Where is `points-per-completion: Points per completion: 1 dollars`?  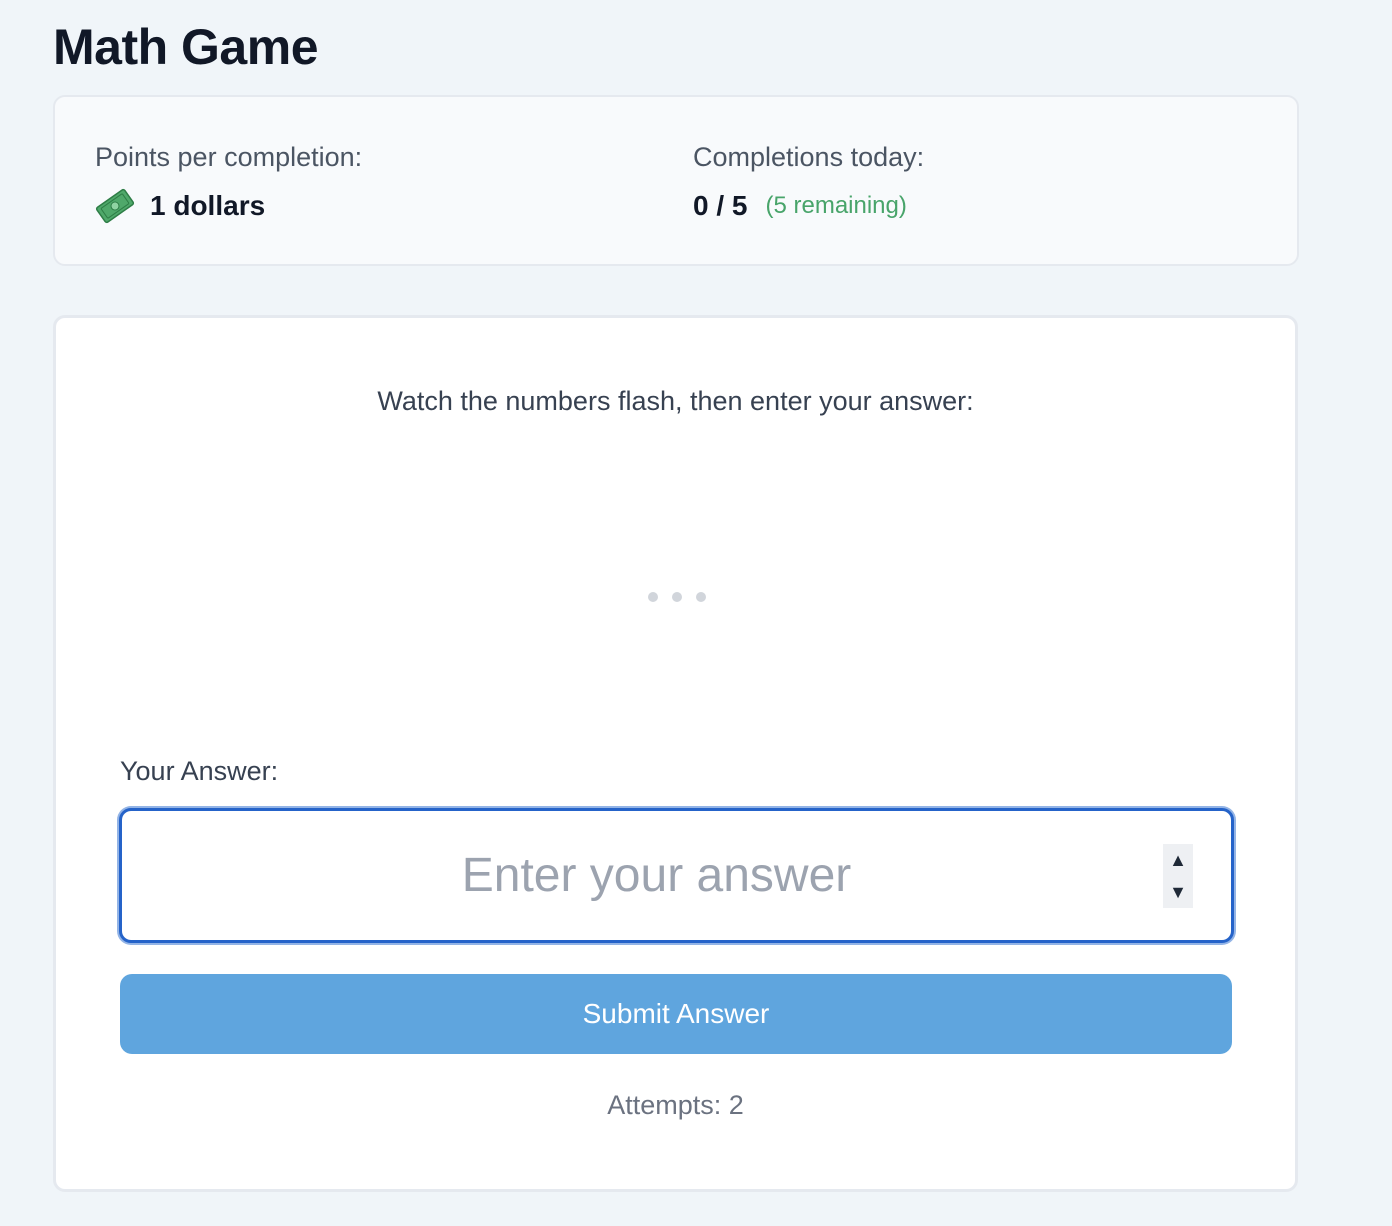
points-per-completion: Points per completion: 1 dollars is located at coordinates (229, 182).